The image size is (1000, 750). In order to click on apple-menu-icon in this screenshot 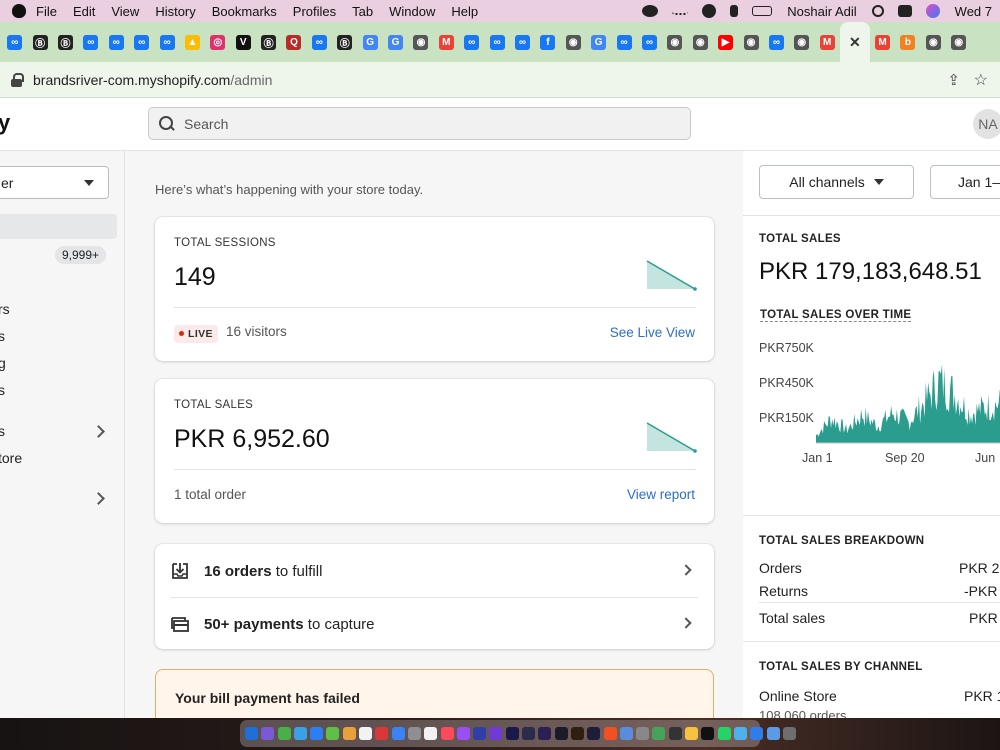, I will do `click(19, 11)`.